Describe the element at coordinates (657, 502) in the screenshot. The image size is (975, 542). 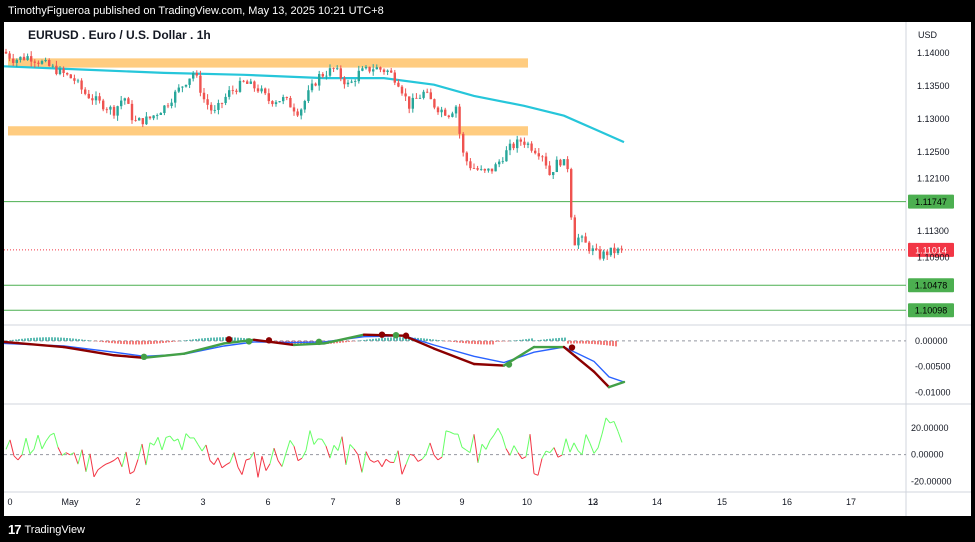
I see `x-tick-label-14: 14` at that location.